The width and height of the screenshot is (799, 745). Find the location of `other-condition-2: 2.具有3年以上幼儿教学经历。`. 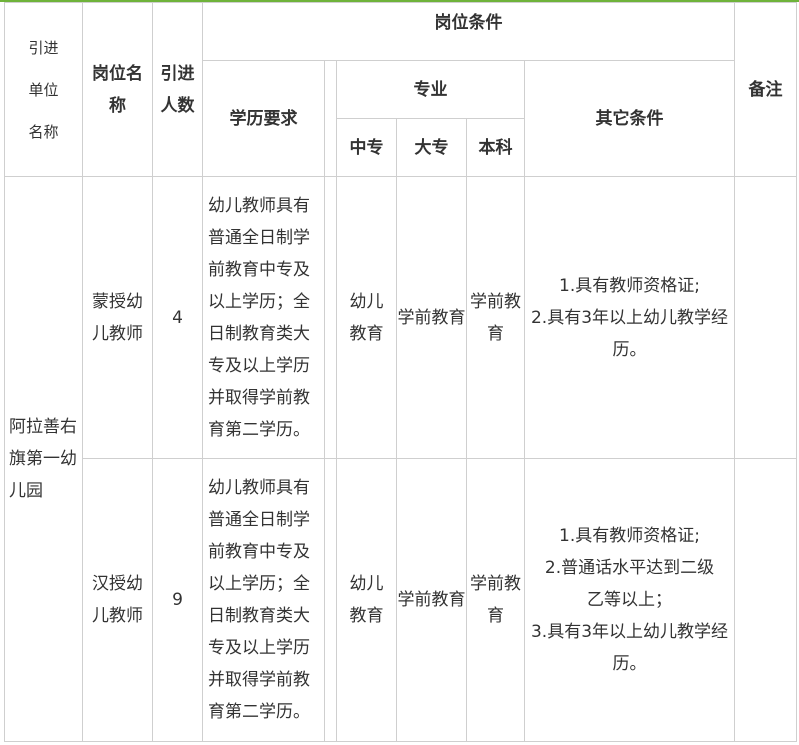

other-condition-2: 2.具有3年以上幼儿教学经历。 is located at coordinates (629, 333).